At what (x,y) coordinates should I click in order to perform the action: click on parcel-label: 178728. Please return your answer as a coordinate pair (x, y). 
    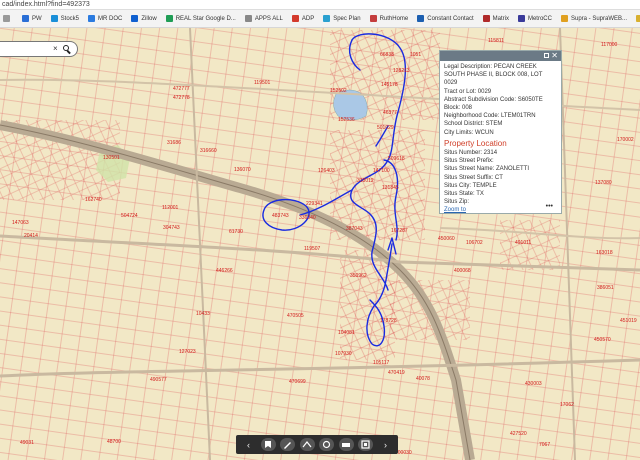
    Looking at the image, I should click on (388, 321).